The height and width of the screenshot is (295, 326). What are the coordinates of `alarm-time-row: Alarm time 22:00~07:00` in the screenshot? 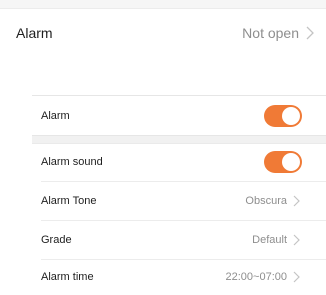 It's located at (179, 277).